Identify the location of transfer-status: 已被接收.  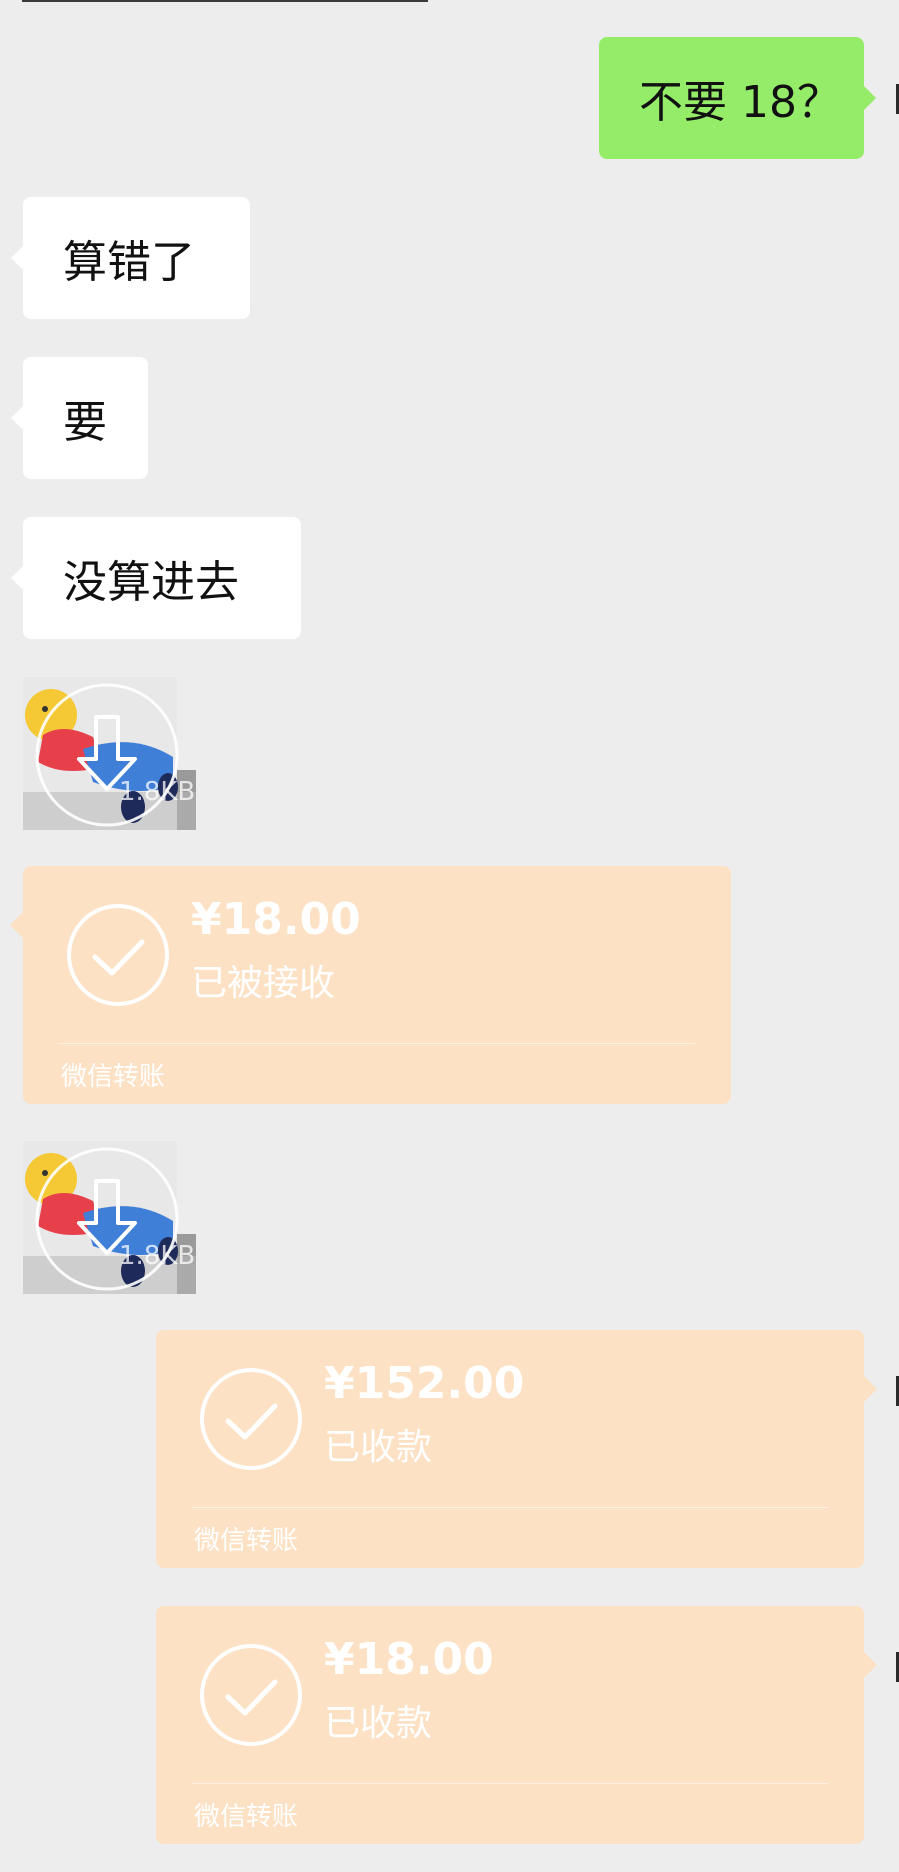
(263, 983).